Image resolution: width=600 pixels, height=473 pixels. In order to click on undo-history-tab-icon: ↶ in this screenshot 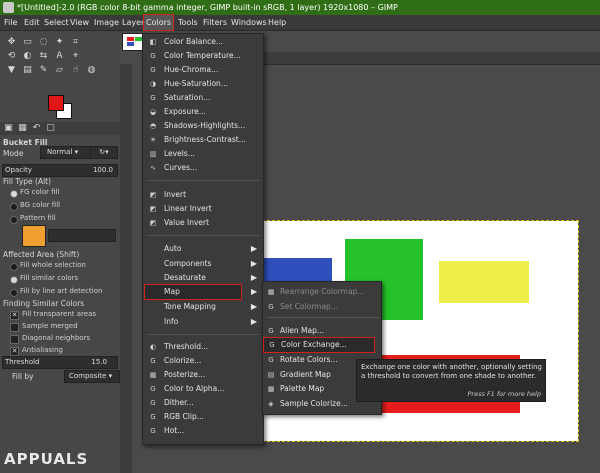, I will do `click(36, 128)`.